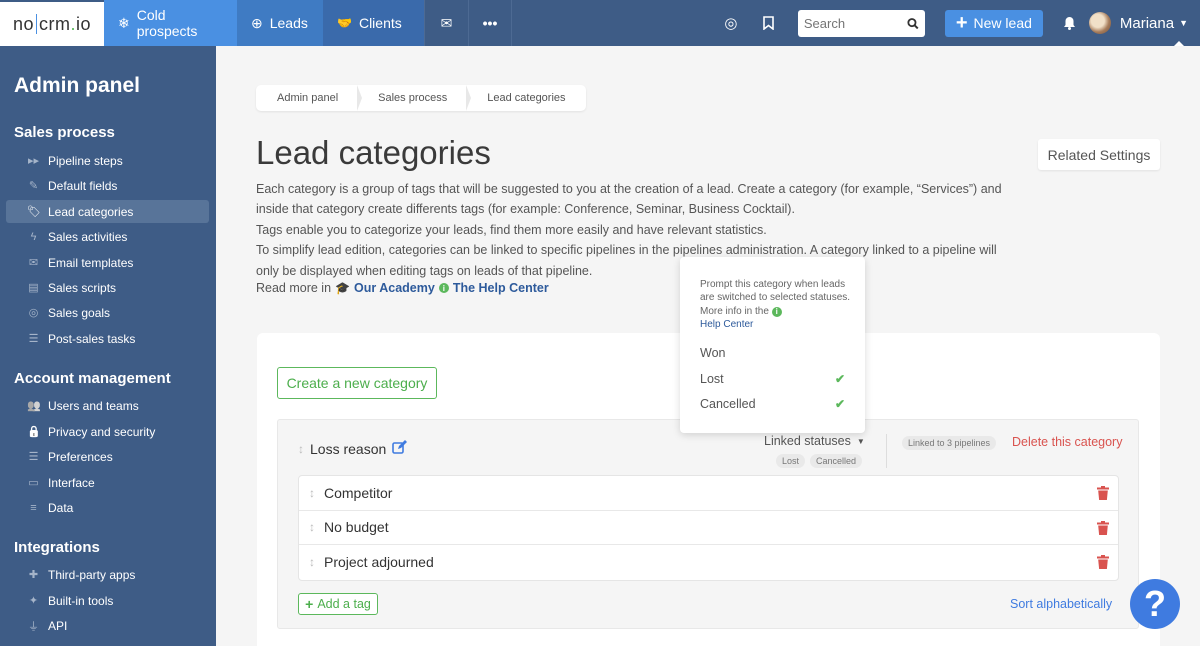 This screenshot has height=646, width=1200. What do you see at coordinates (107, 507) in the screenshot?
I see `sidebar-item-data: ≡ Data` at bounding box center [107, 507].